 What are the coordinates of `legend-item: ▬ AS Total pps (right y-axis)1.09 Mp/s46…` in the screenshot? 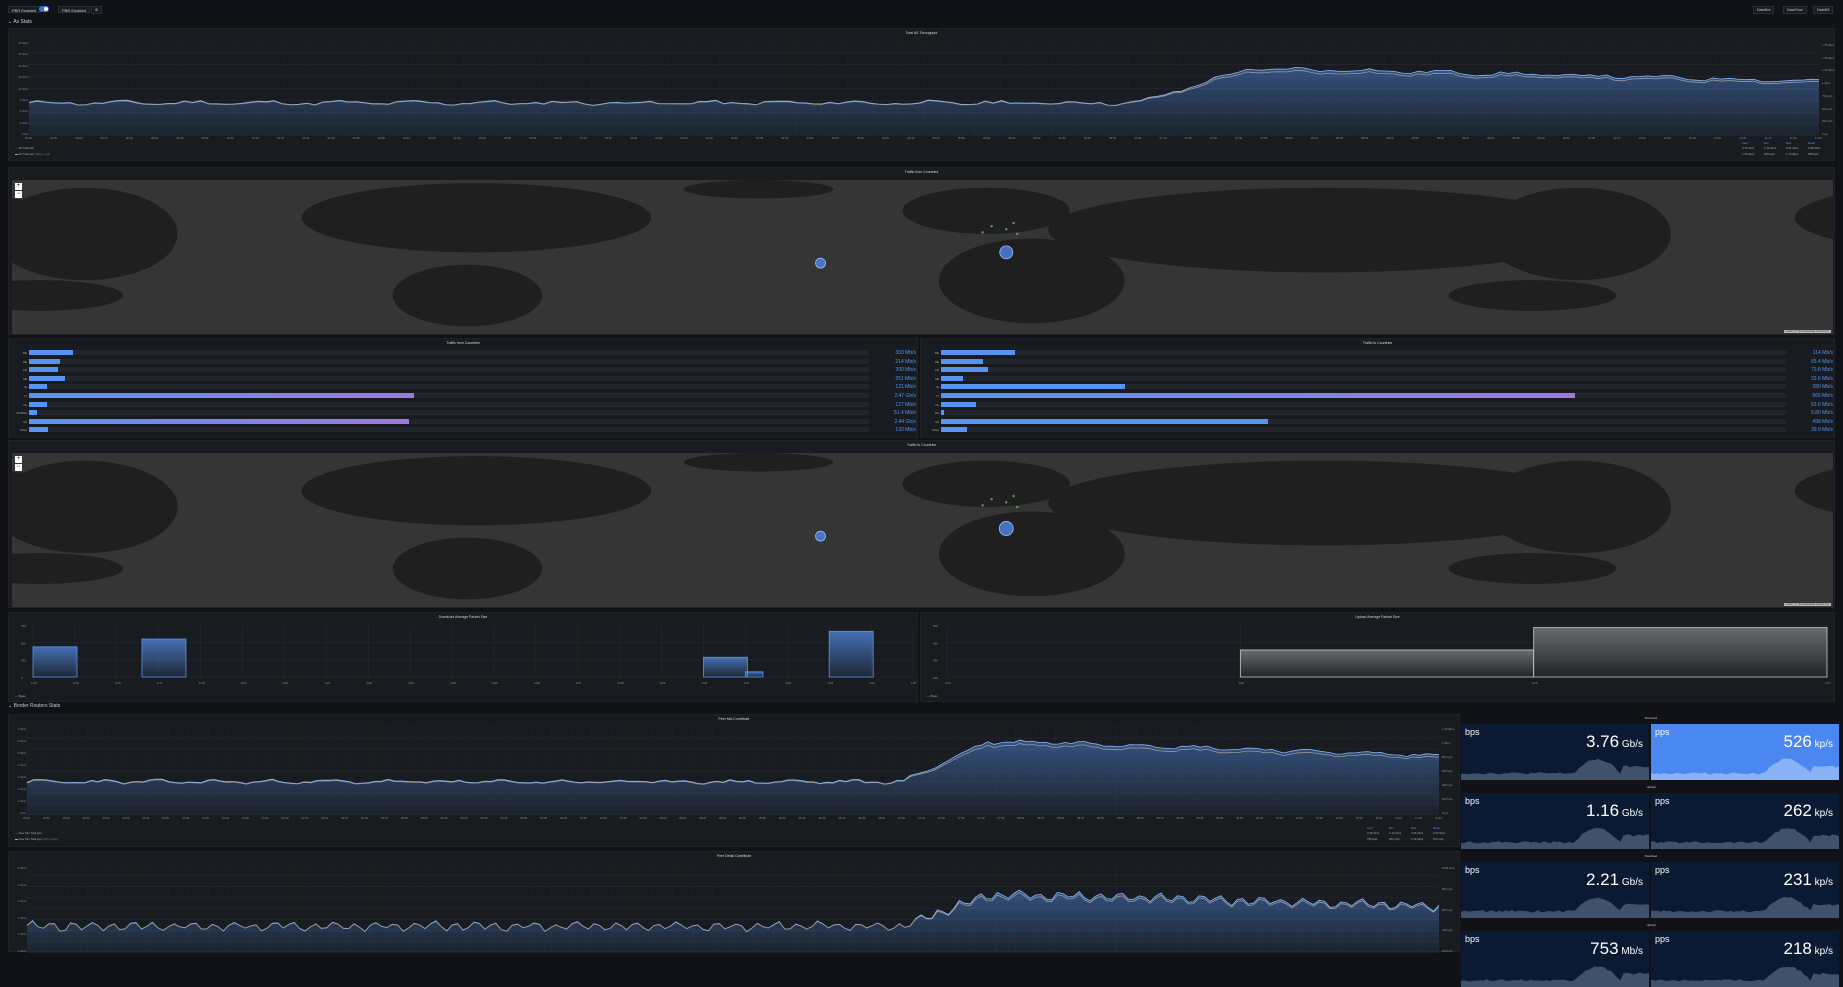 It's located at (922, 154).